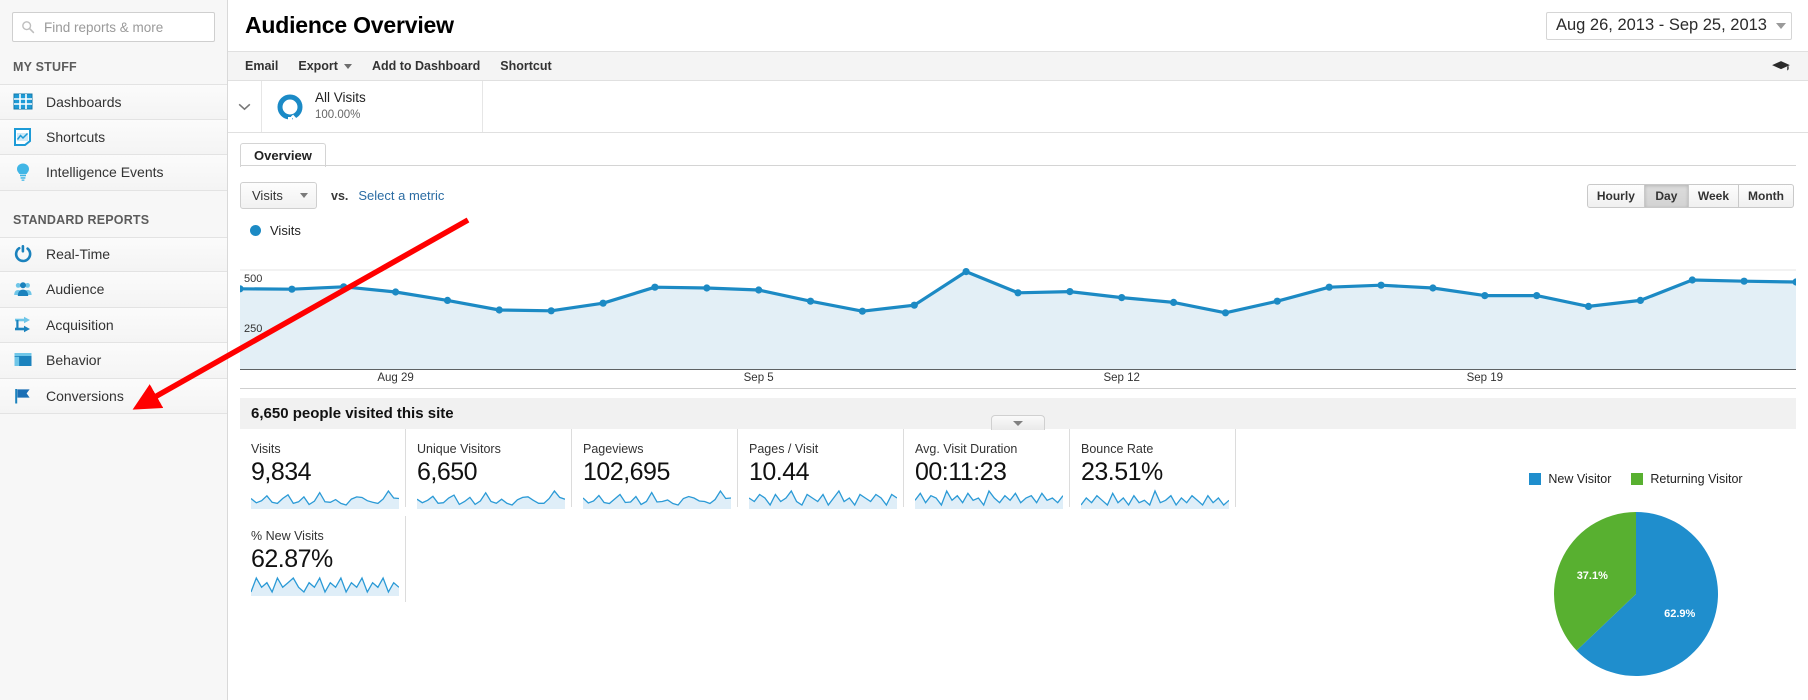 The image size is (1808, 700). I want to click on visitor-type-pie-chart: 62.9% 37.1%, so click(1636, 594).